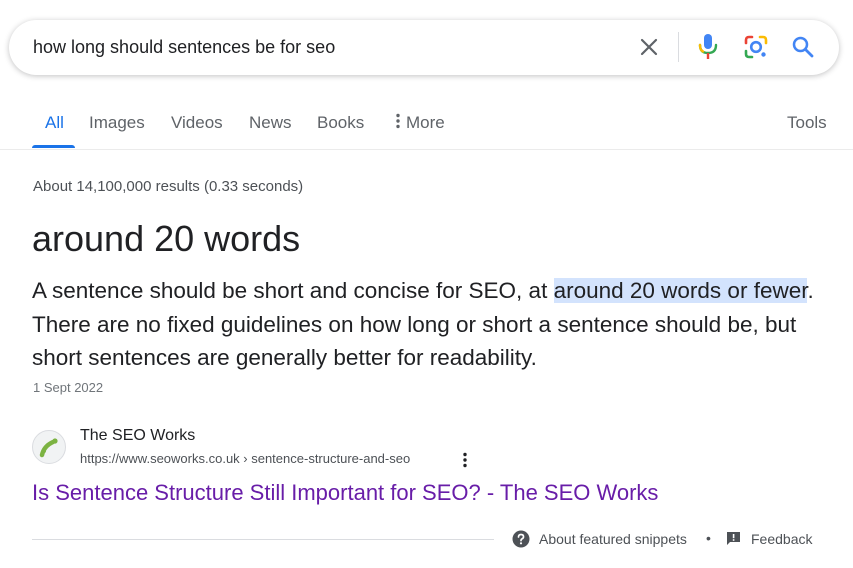 This screenshot has width=853, height=568. What do you see at coordinates (398, 123) in the screenshot?
I see `vertical-dots-icon` at bounding box center [398, 123].